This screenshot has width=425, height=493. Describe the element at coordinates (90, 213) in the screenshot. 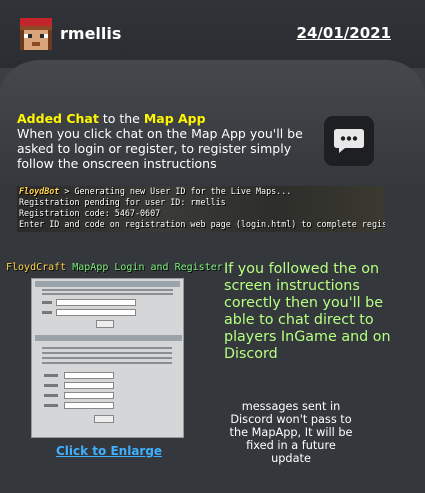

I see `console-line-3: Registration code: 5467-0607` at that location.